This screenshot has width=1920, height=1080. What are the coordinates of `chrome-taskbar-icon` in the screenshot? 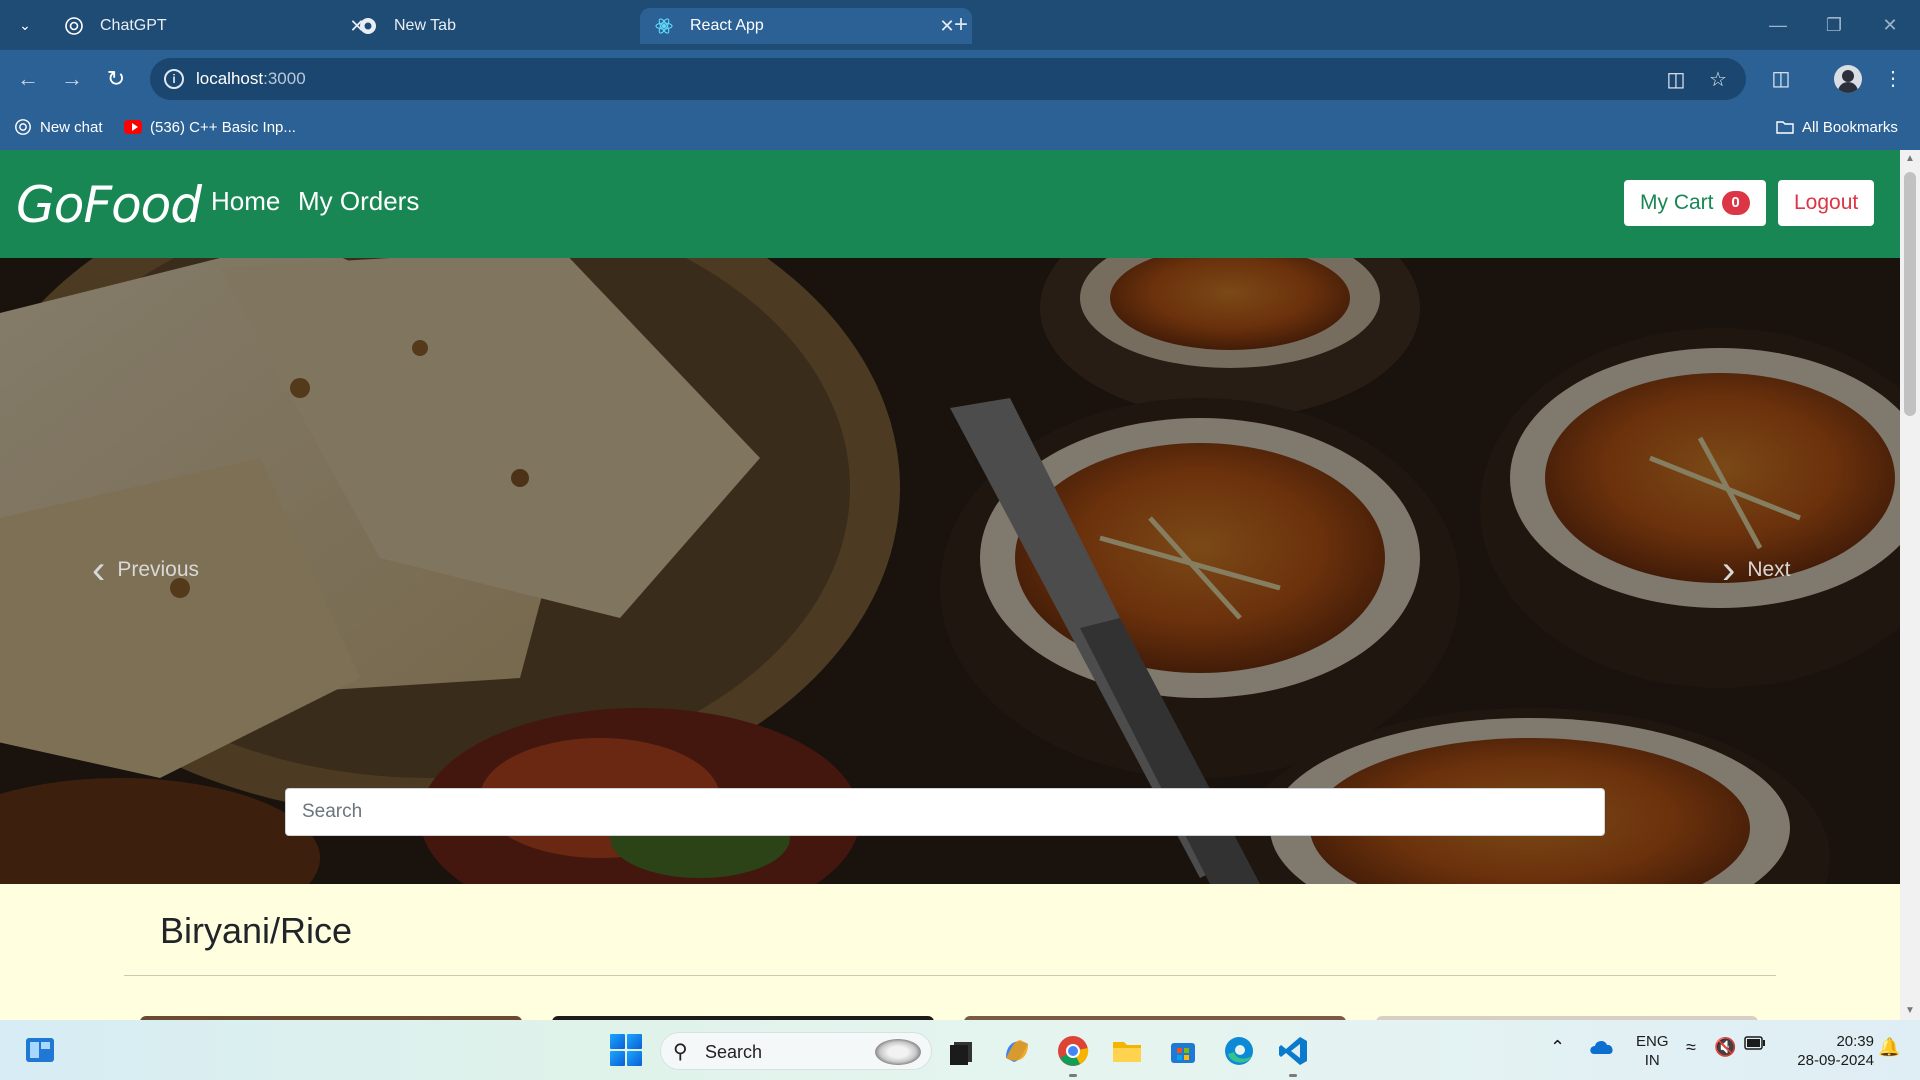 It's located at (1073, 1051).